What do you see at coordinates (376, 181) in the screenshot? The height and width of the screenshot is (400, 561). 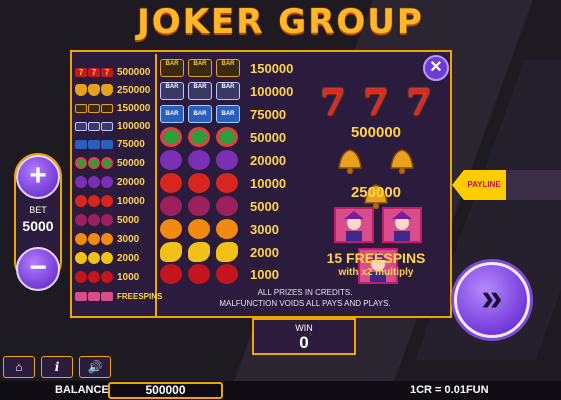 I see `bell-row` at bounding box center [376, 181].